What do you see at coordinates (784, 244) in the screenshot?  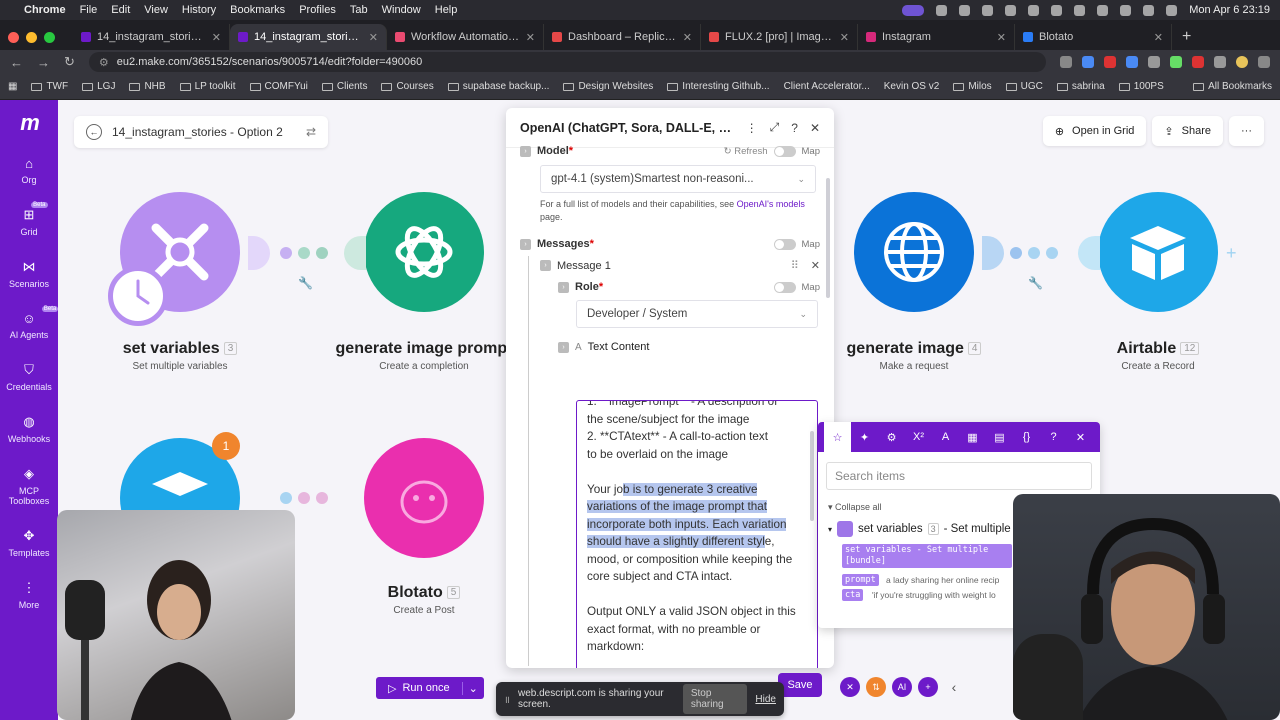 I see `map-toggle` at bounding box center [784, 244].